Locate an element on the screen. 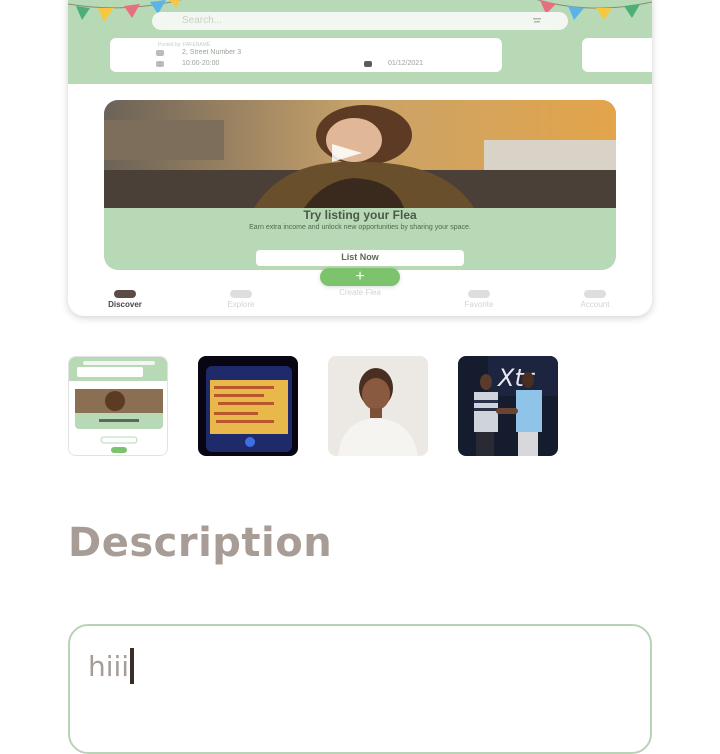 This screenshot has height=754, width=720. description-heading: Description is located at coordinates (200, 543).